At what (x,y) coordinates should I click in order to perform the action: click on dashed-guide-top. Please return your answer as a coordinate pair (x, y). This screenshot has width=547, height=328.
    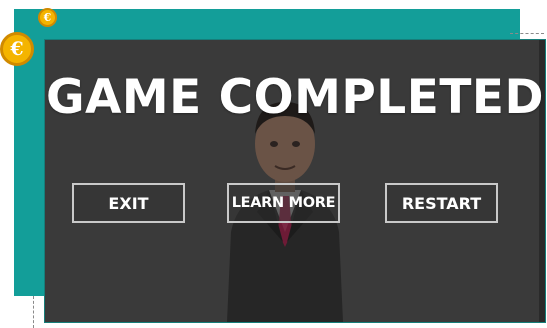
    Looking at the image, I should click on (527, 33).